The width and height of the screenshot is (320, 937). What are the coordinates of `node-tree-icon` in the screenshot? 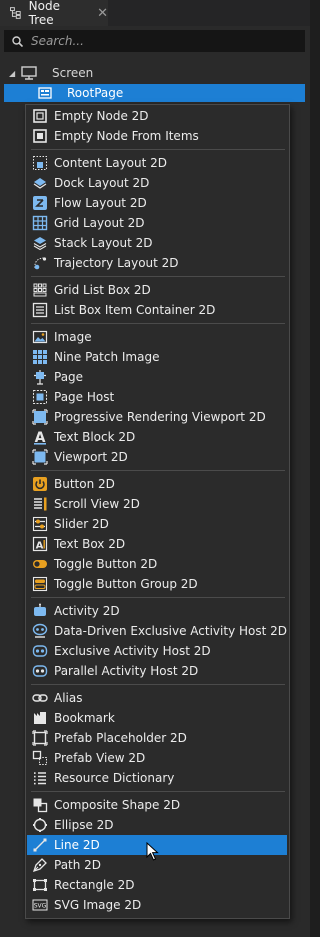 It's located at (15, 13).